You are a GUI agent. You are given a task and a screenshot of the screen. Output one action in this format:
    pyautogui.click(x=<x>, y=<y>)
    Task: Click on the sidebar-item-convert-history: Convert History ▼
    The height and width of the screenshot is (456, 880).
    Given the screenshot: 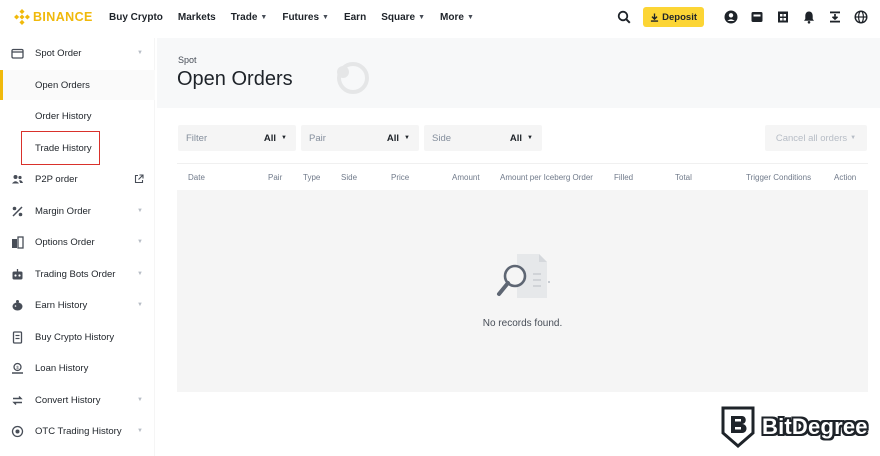 What is the action you would take?
    pyautogui.click(x=77, y=400)
    